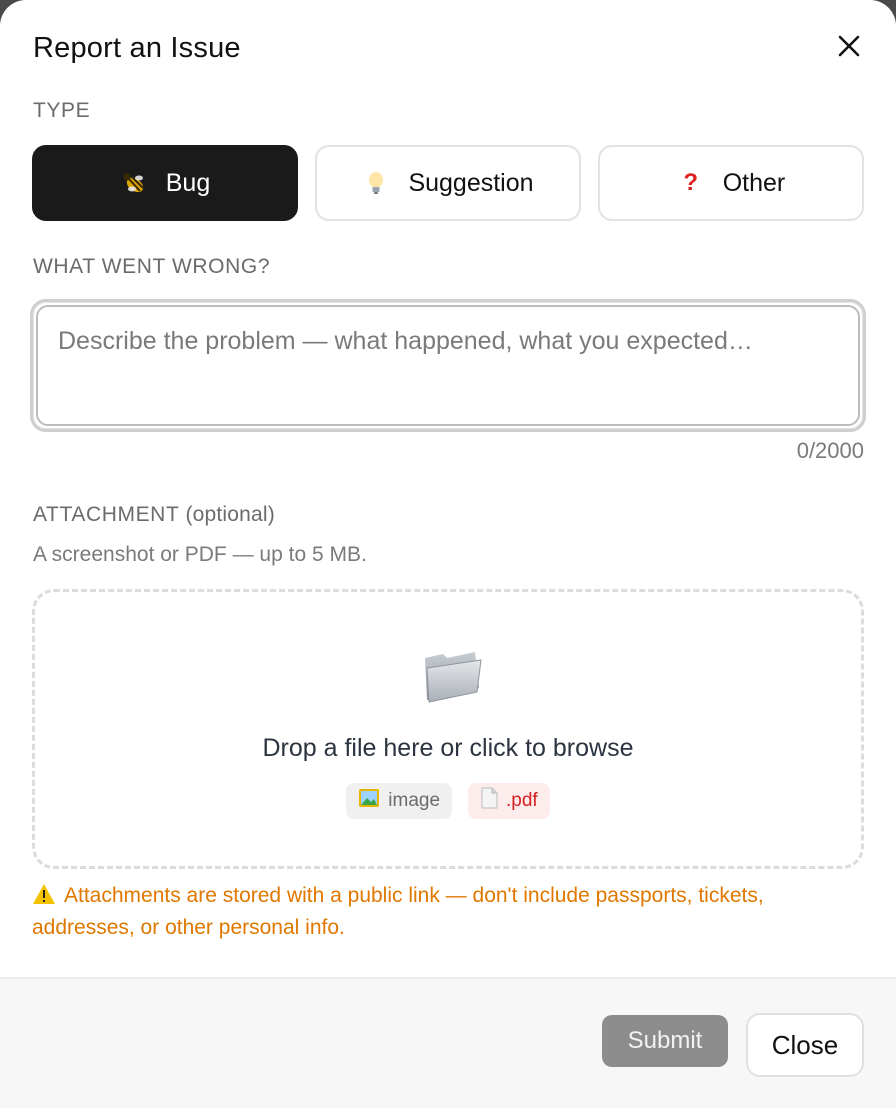 Image resolution: width=896 pixels, height=1108 pixels. What do you see at coordinates (489, 801) in the screenshot?
I see `document-icon` at bounding box center [489, 801].